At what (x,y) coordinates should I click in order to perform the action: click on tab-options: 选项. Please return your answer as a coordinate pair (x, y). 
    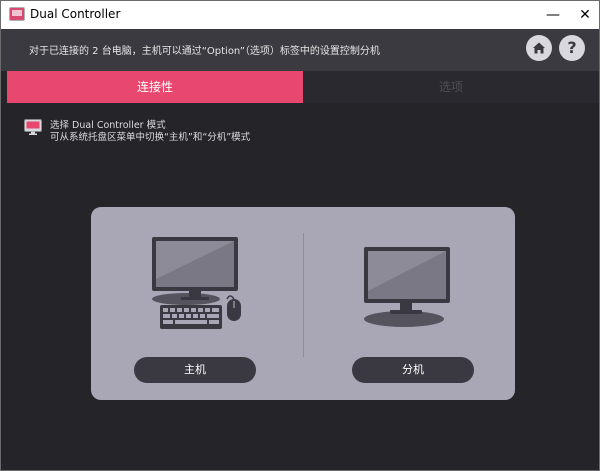
    Looking at the image, I should click on (451, 87).